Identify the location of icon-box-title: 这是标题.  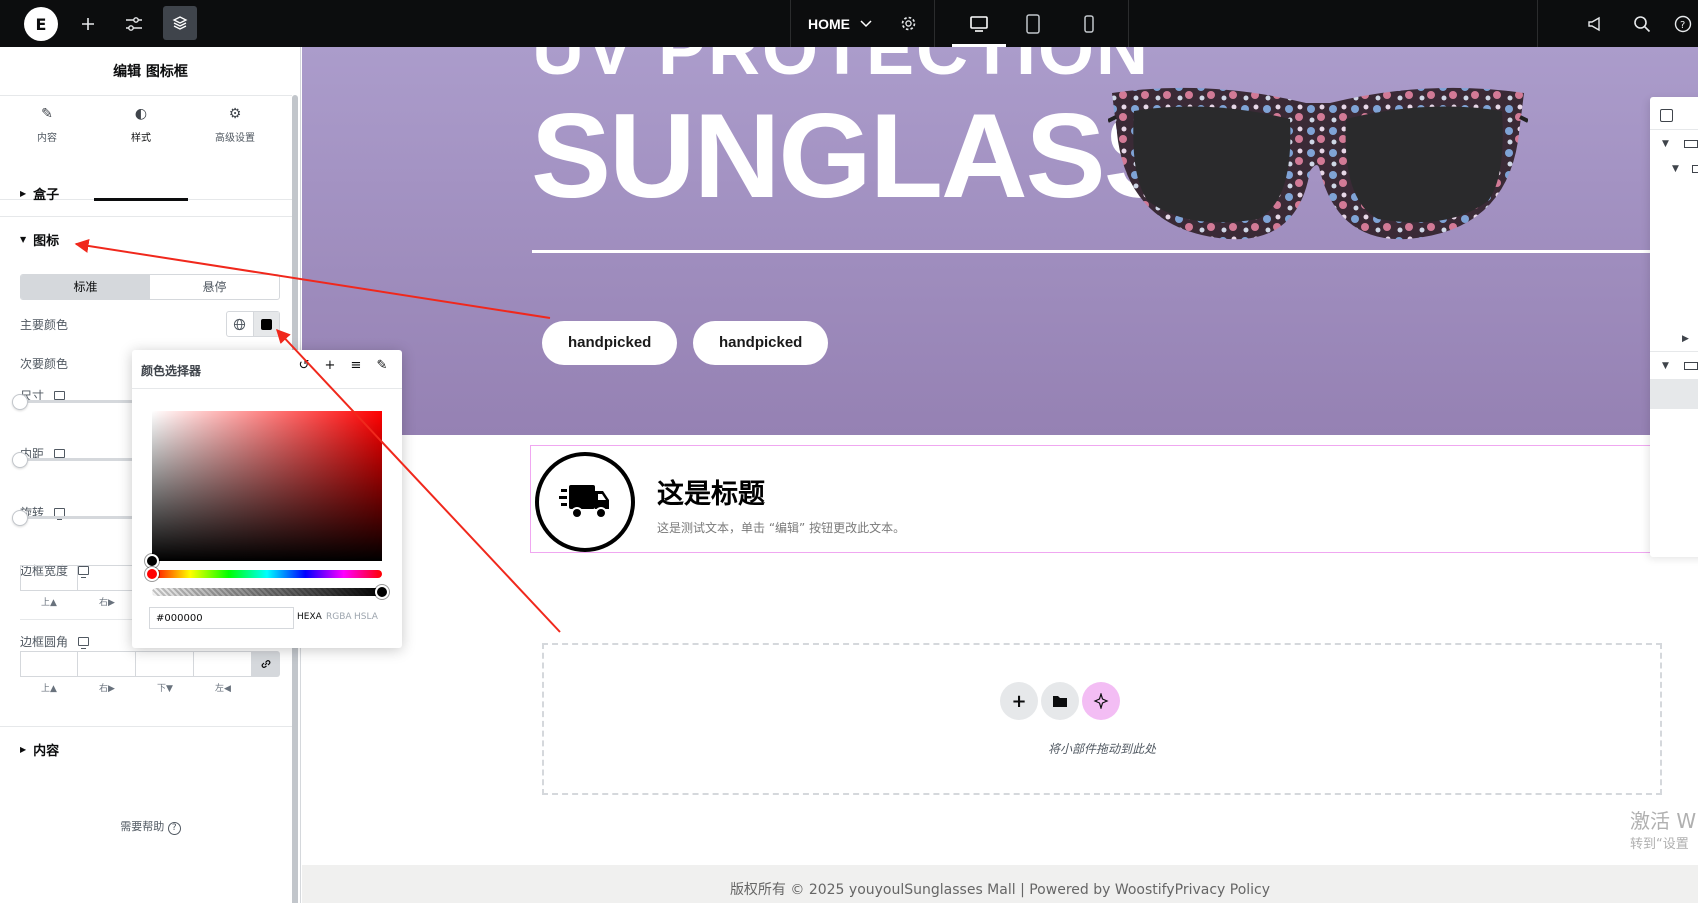
(711, 494).